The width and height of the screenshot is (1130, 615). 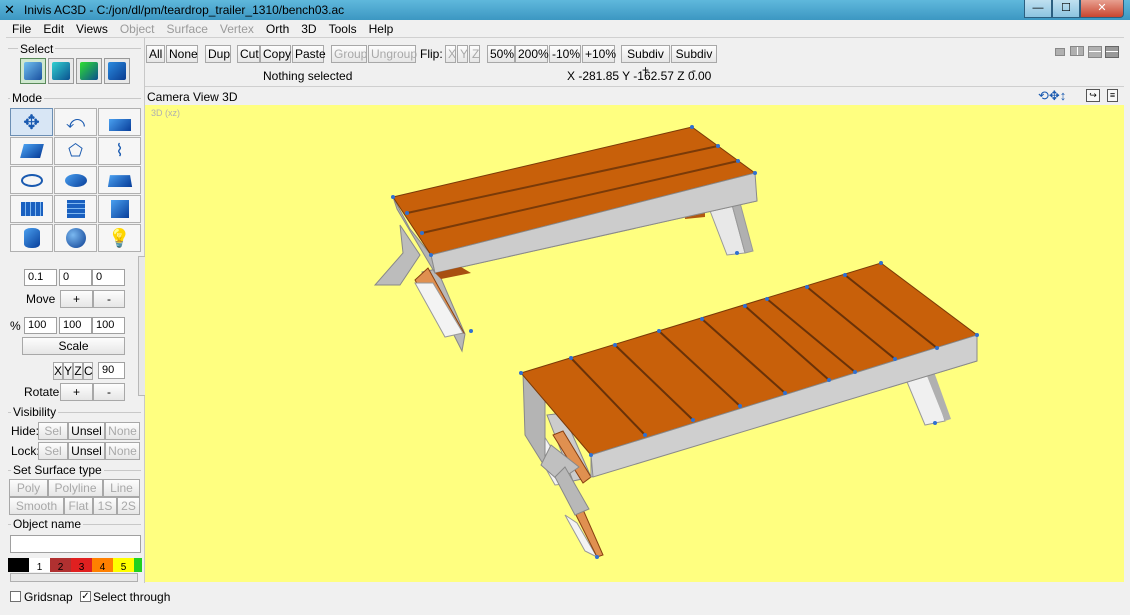 I want to click on flip-z-button: Z, so click(x=474, y=54).